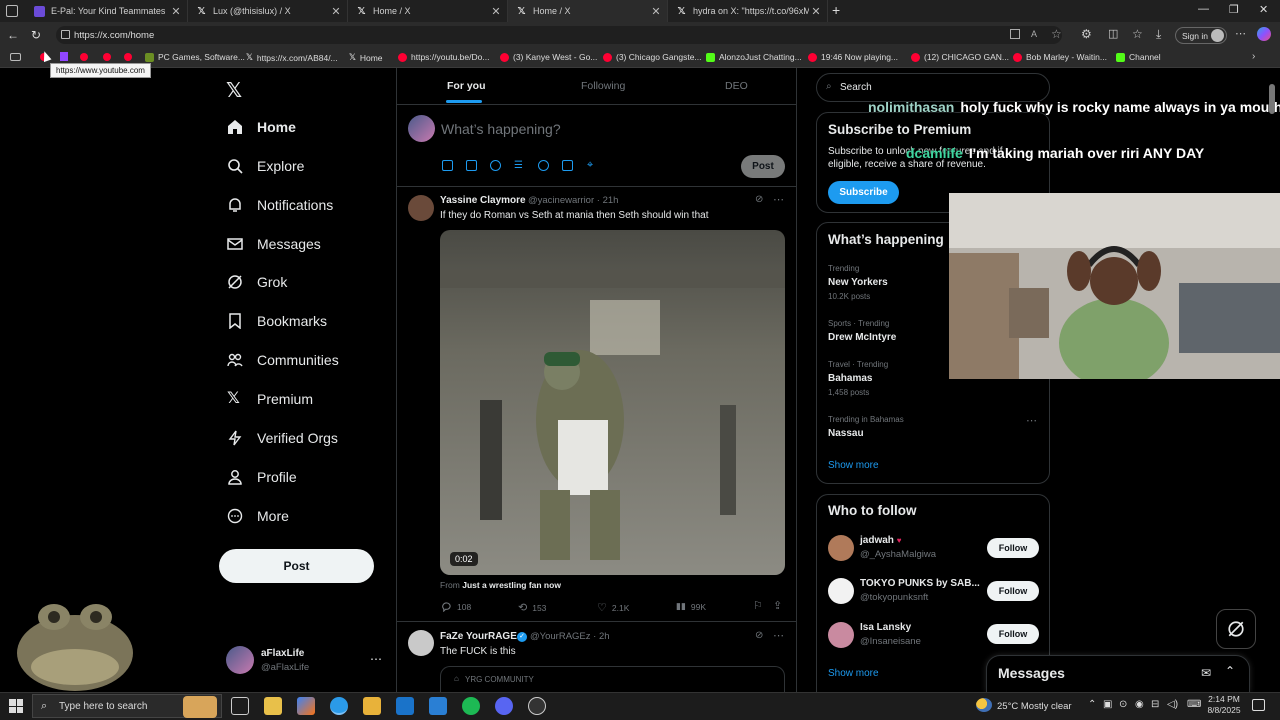 This screenshot has width=1280, height=720. Describe the element at coordinates (758, 605) in the screenshot. I see `bookmark-icon: ⚐` at that location.